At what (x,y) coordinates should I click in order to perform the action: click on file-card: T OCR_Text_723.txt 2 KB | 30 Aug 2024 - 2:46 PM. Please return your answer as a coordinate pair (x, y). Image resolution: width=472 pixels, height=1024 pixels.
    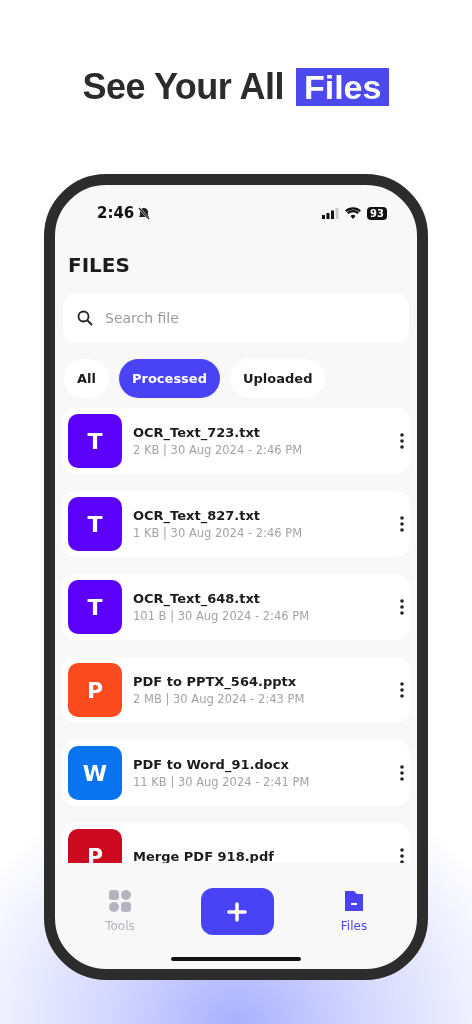
    Looking at the image, I should click on (236, 441).